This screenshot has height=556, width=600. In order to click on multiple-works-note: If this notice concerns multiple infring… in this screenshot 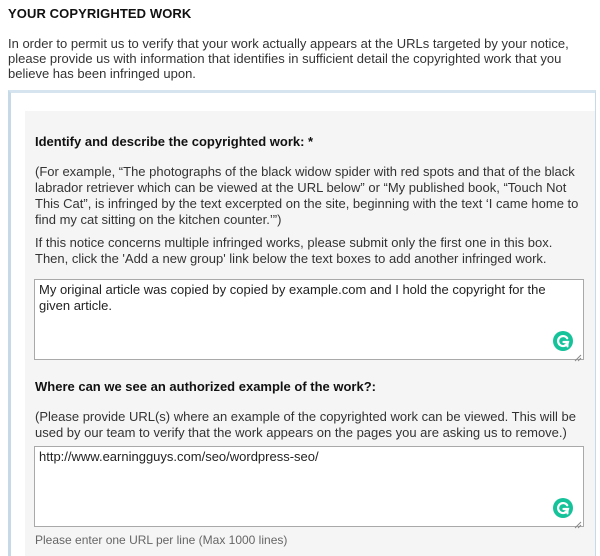, I will do `click(294, 250)`.